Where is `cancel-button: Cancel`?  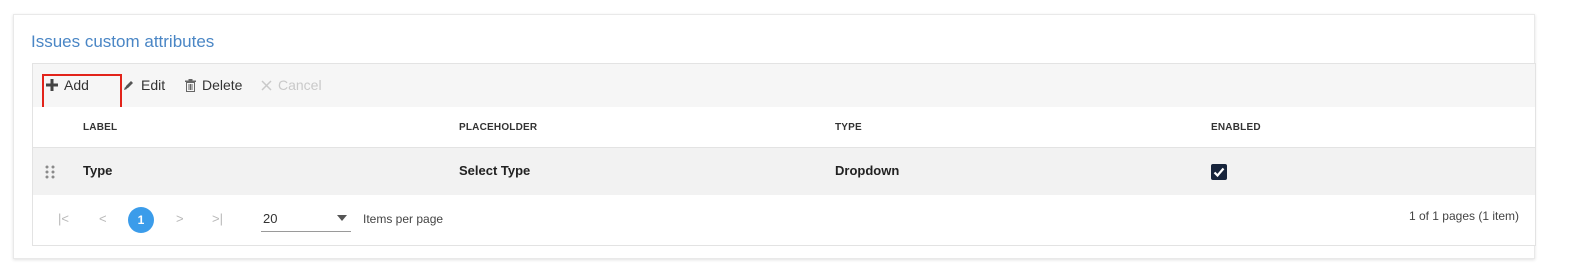
cancel-button: Cancel is located at coordinates (291, 85).